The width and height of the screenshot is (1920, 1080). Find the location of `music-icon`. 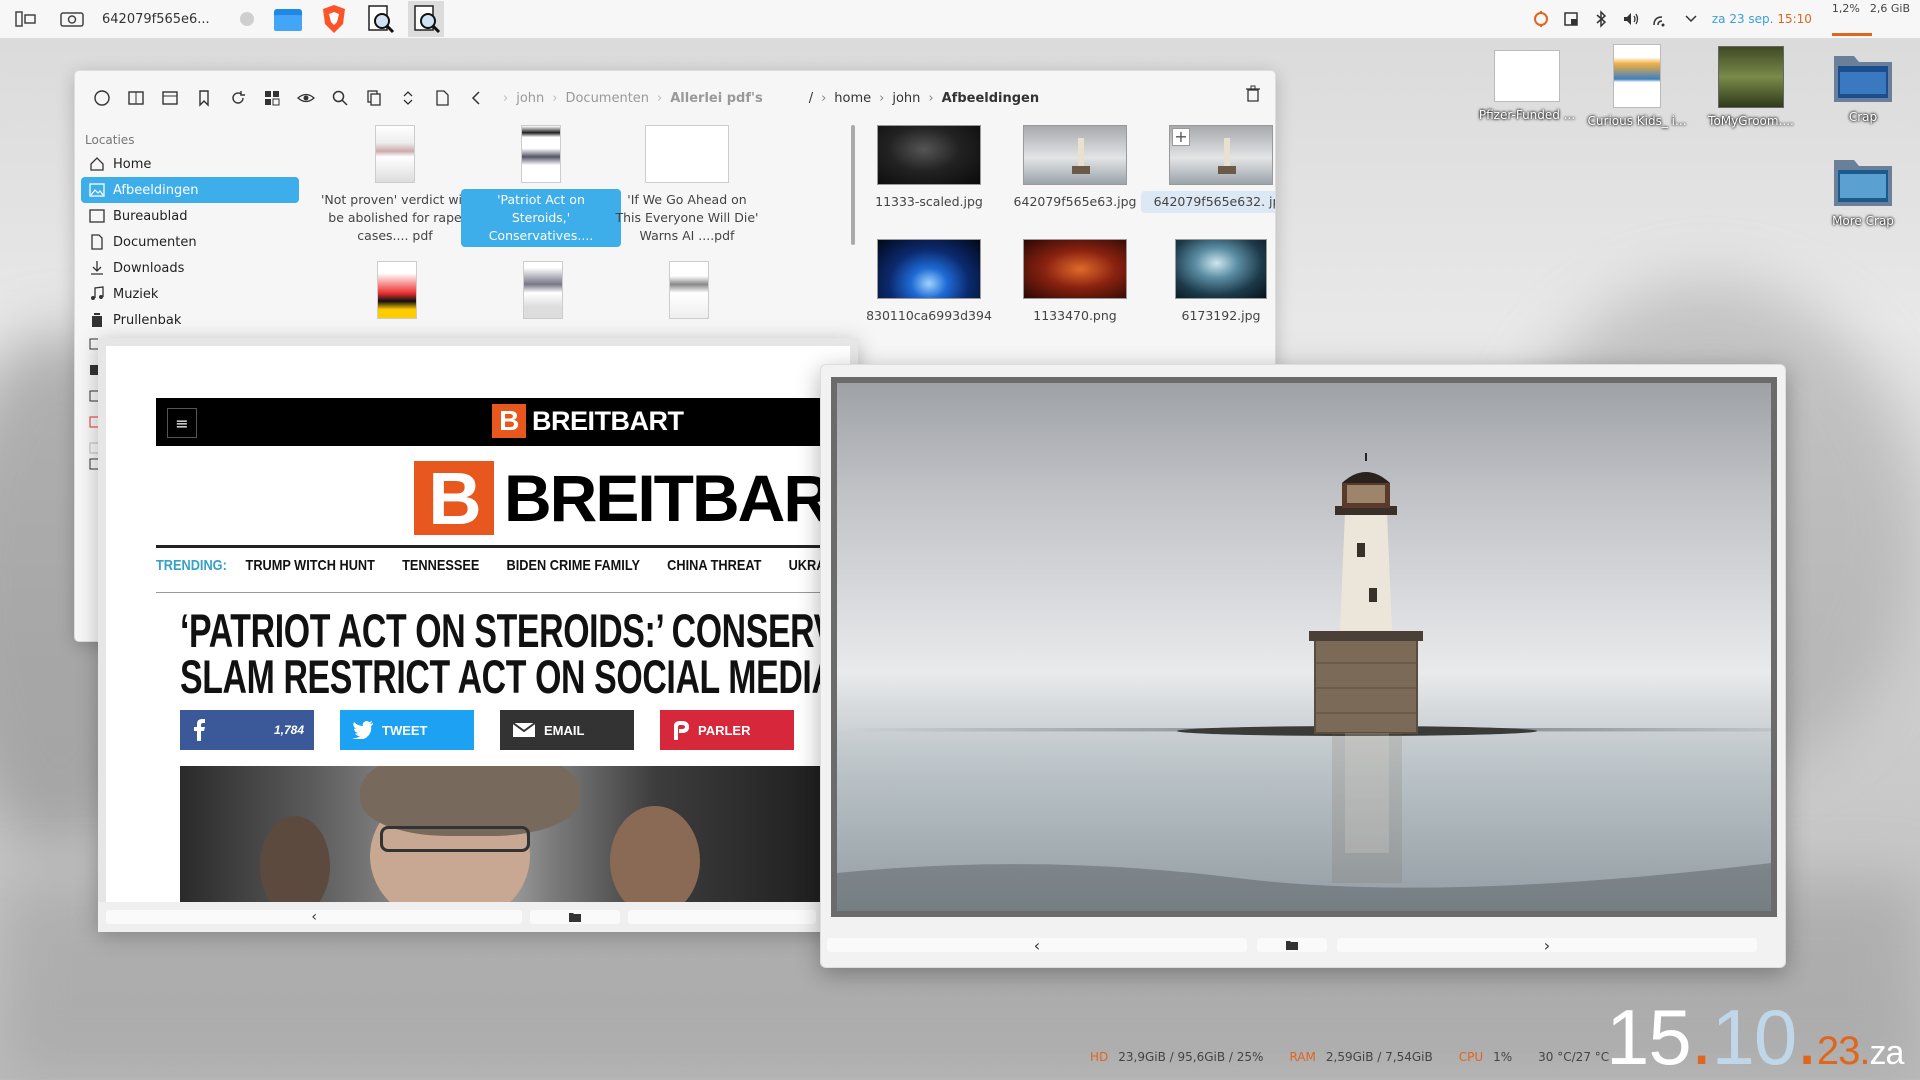

music-icon is located at coordinates (97, 293).